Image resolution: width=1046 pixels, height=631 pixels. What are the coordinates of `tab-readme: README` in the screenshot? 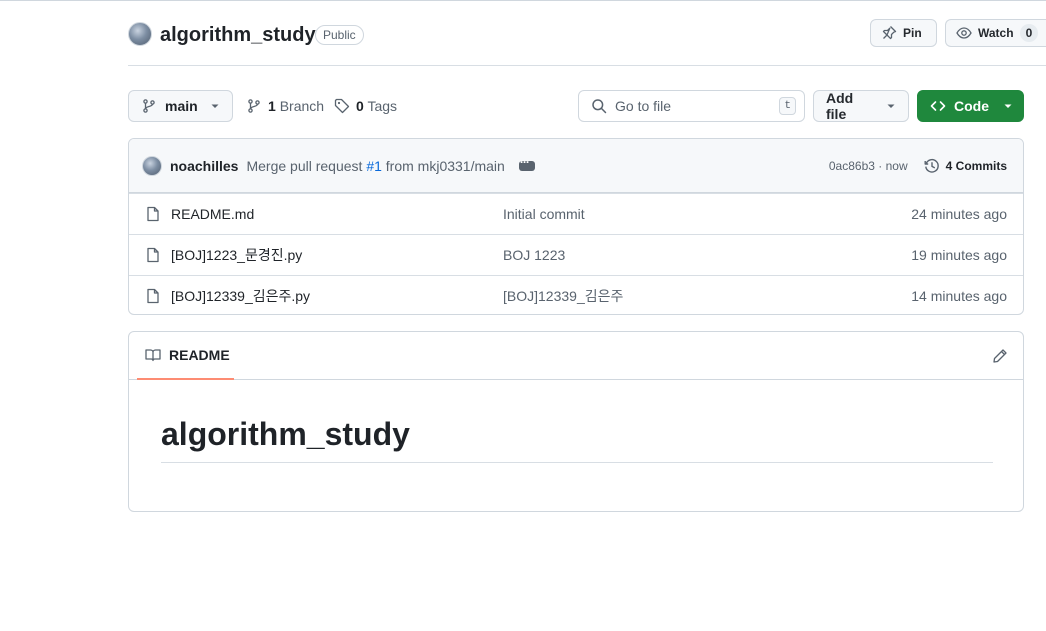 It's located at (185, 356).